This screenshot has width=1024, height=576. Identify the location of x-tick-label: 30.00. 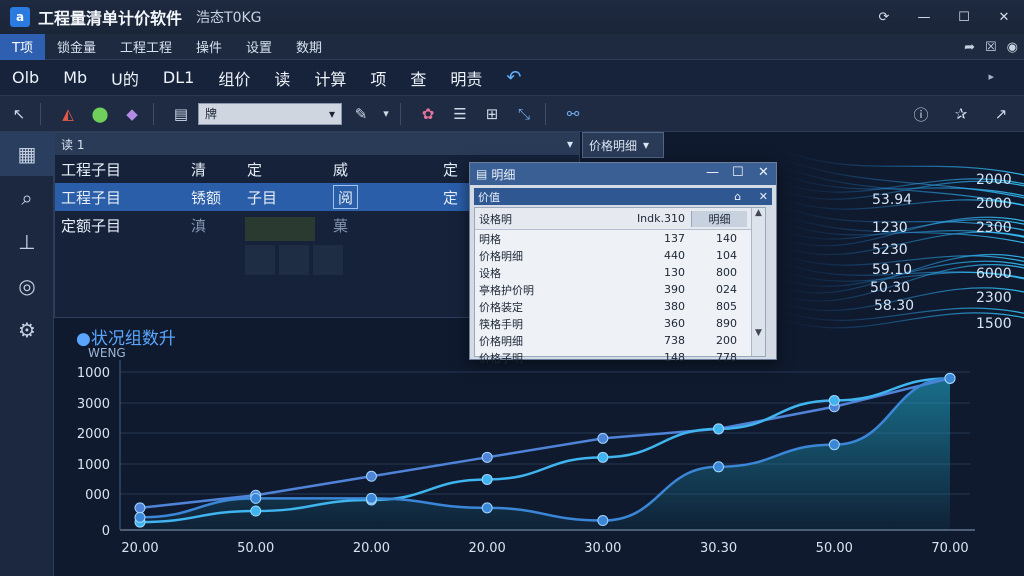
(602, 548).